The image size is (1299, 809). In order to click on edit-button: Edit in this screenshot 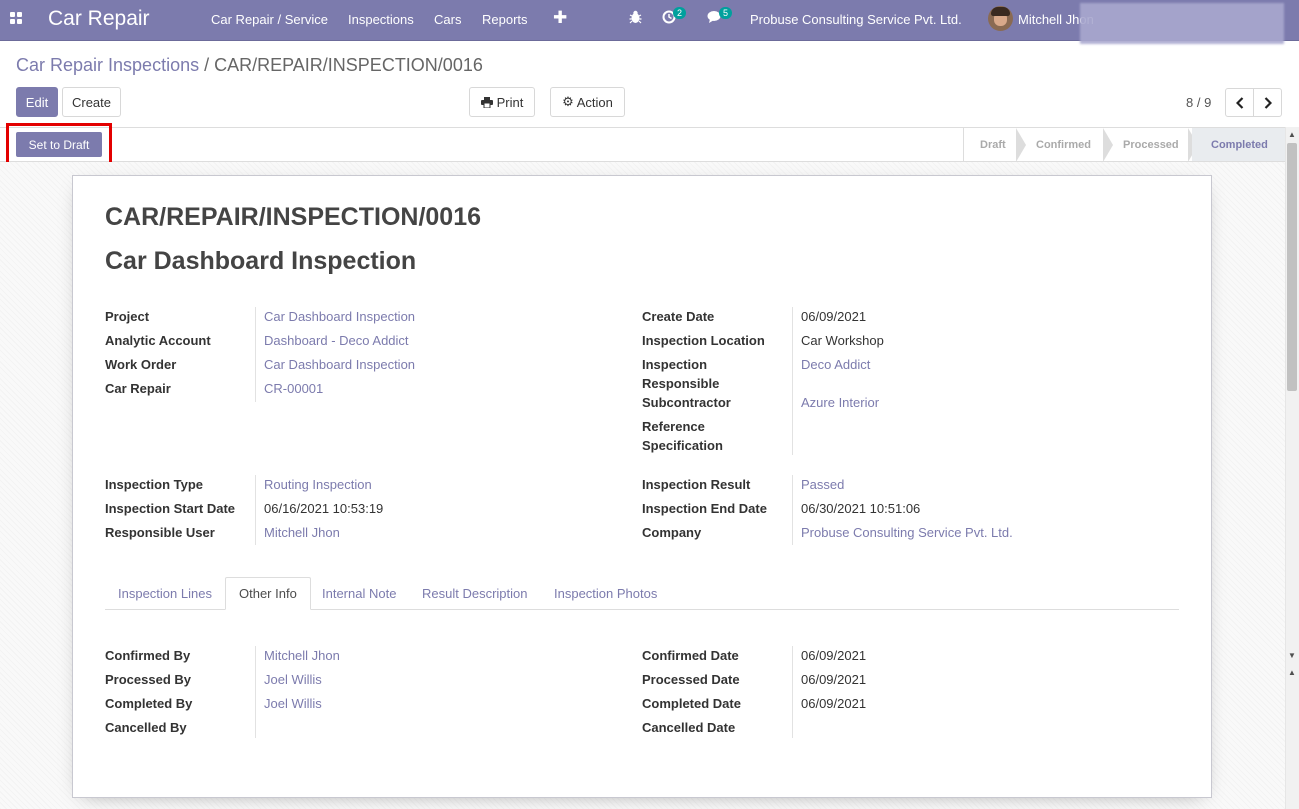, I will do `click(37, 102)`.